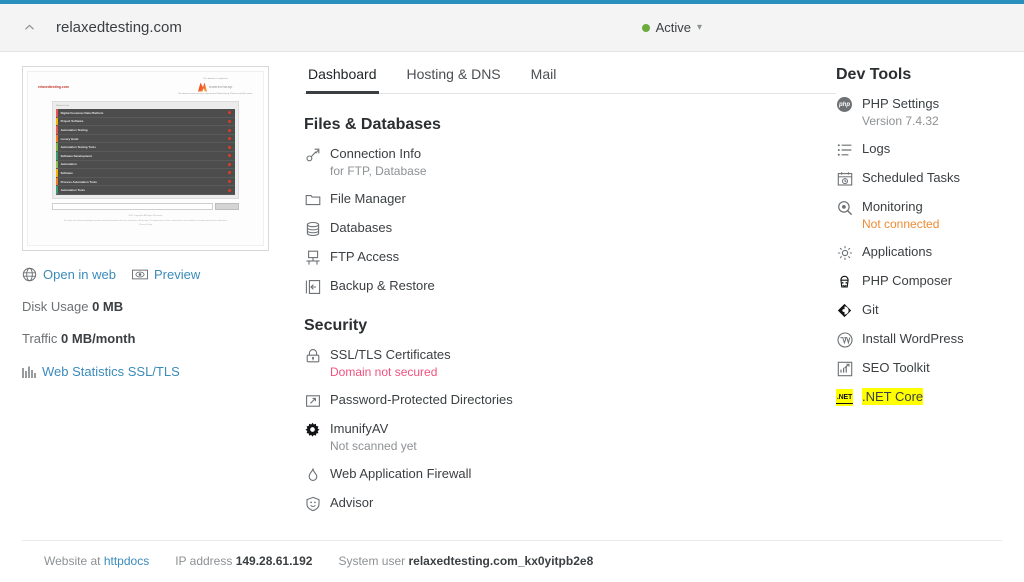 This screenshot has width=1024, height=582. What do you see at coordinates (53, 87) in the screenshot?
I see `mini-domain-label: relaxedtesting.com` at bounding box center [53, 87].